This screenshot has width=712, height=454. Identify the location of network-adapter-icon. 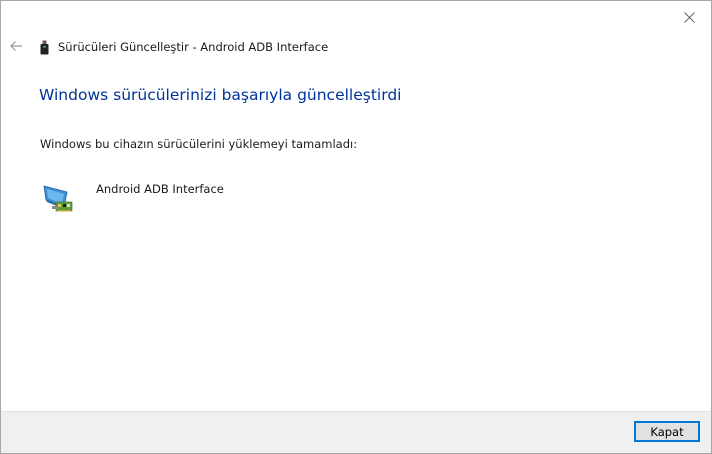
(58, 198).